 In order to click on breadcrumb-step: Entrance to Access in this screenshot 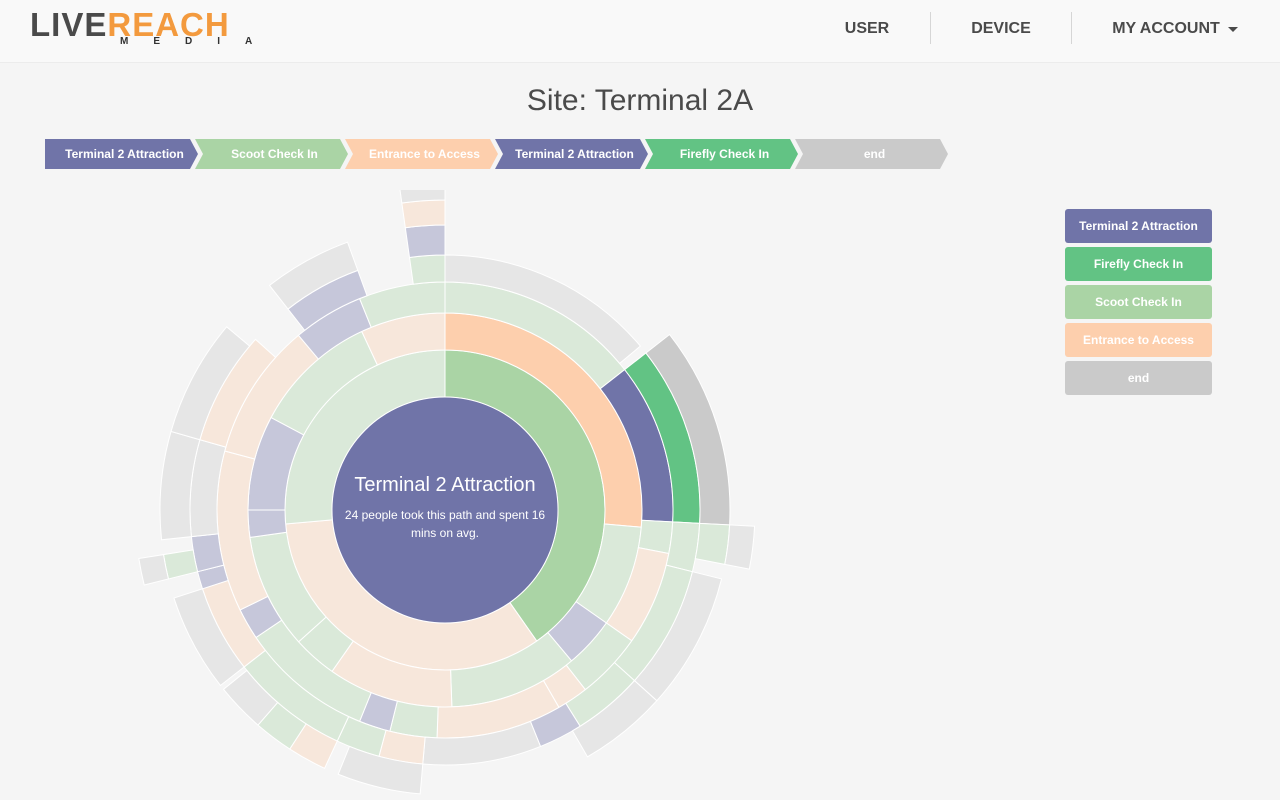, I will do `click(421, 154)`.